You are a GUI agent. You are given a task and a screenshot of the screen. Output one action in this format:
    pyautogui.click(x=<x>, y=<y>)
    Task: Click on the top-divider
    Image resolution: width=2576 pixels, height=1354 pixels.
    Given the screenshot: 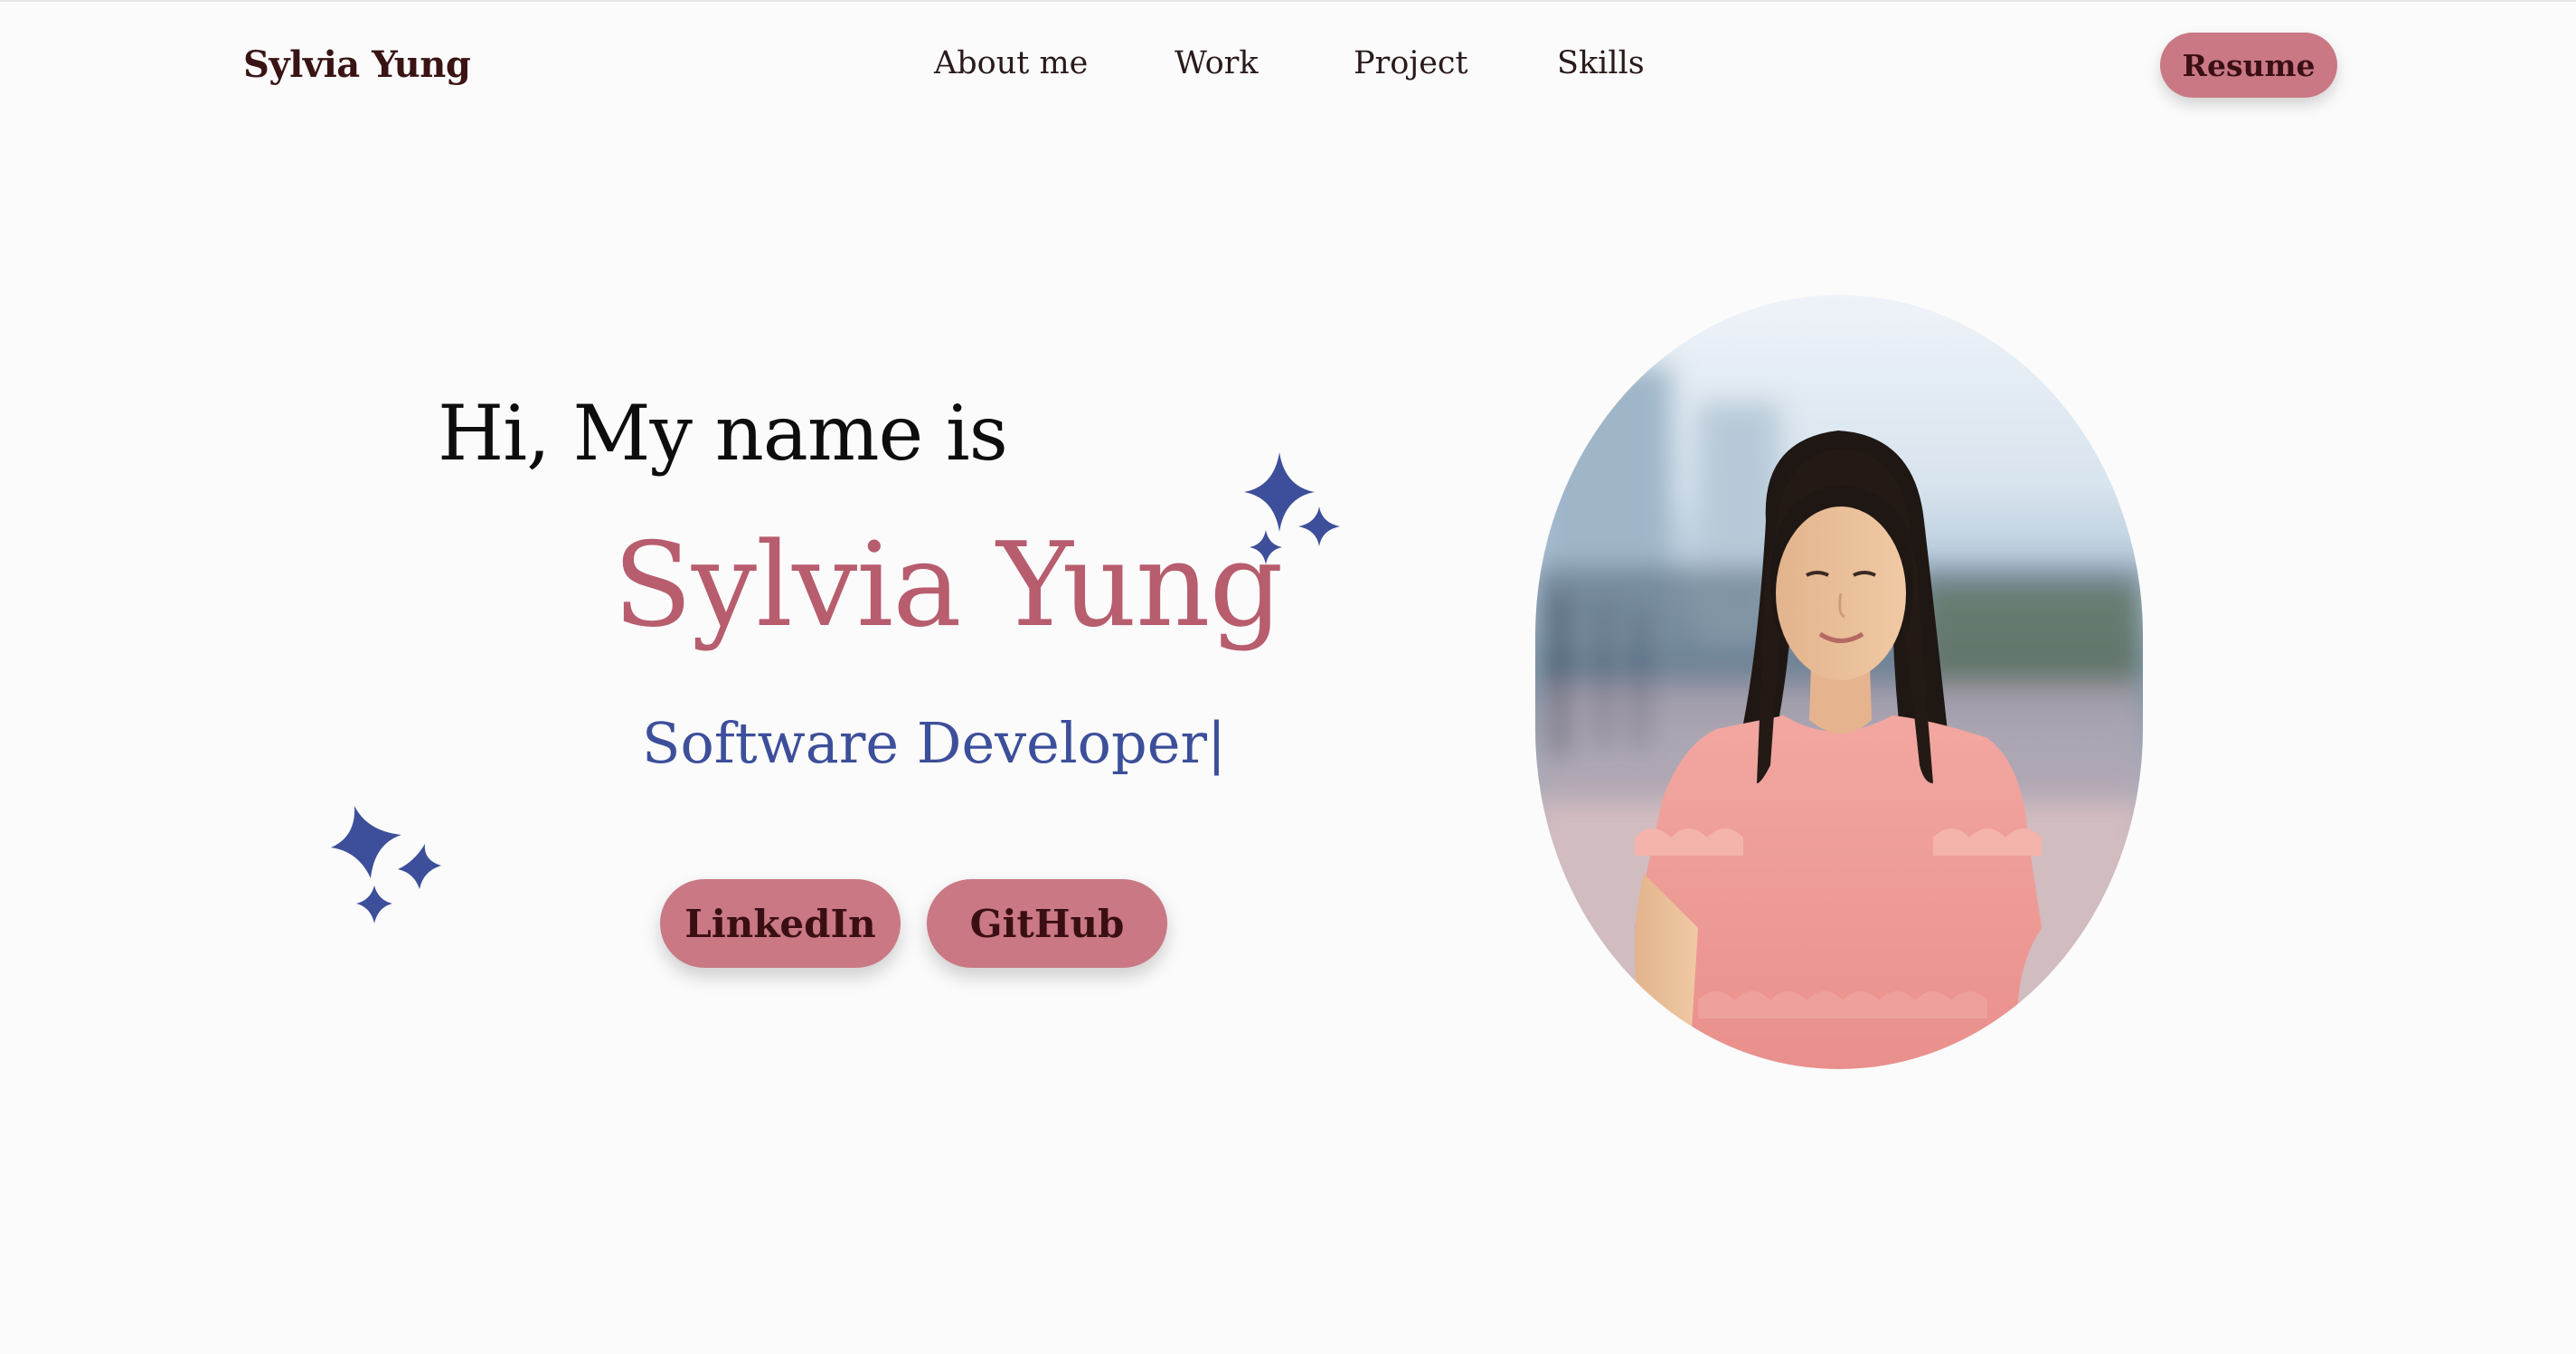 What is the action you would take?
    pyautogui.click(x=1288, y=1)
    